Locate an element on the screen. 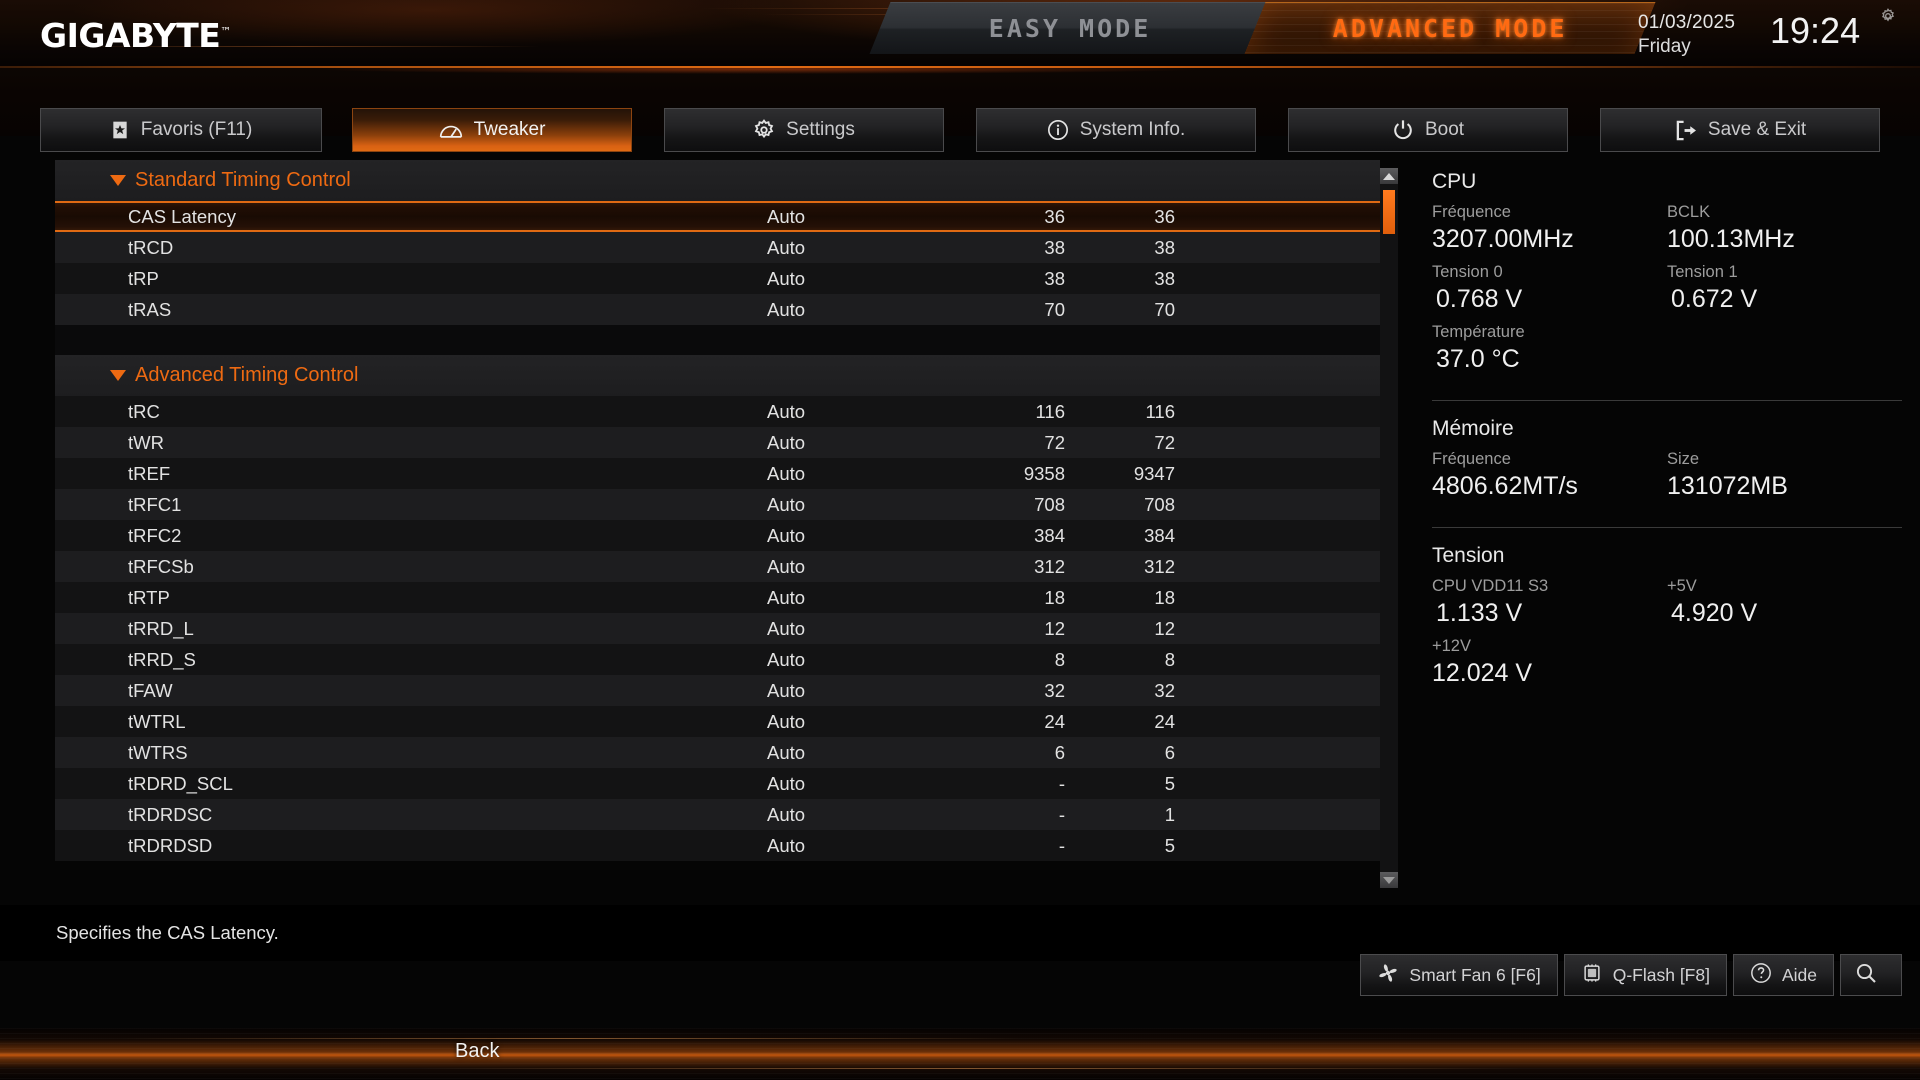 The height and width of the screenshot is (1080, 1920). row-name: tWTRL is located at coordinates (157, 721).